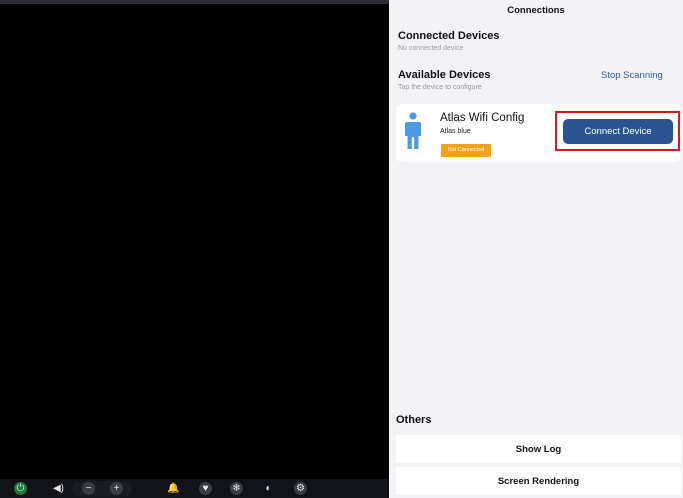  Describe the element at coordinates (194, 2) in the screenshot. I see `top-strip` at that location.